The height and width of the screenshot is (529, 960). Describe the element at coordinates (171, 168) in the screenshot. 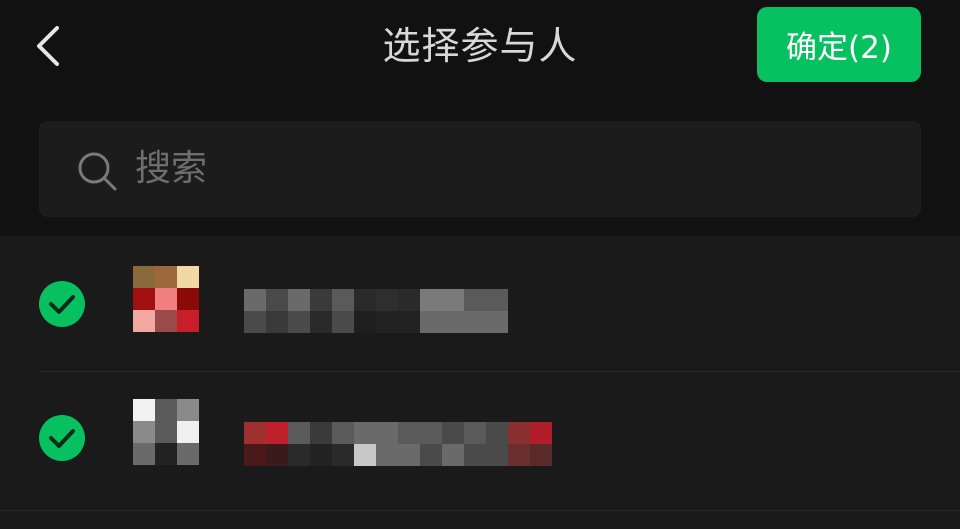

I see `search-placeholder: 搜索` at that location.